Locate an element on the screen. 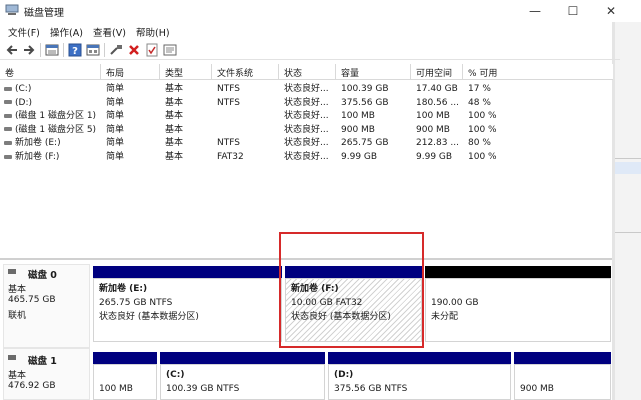 The height and width of the screenshot is (400, 641). table-row-volume: (C:) is located at coordinates (17, 89).